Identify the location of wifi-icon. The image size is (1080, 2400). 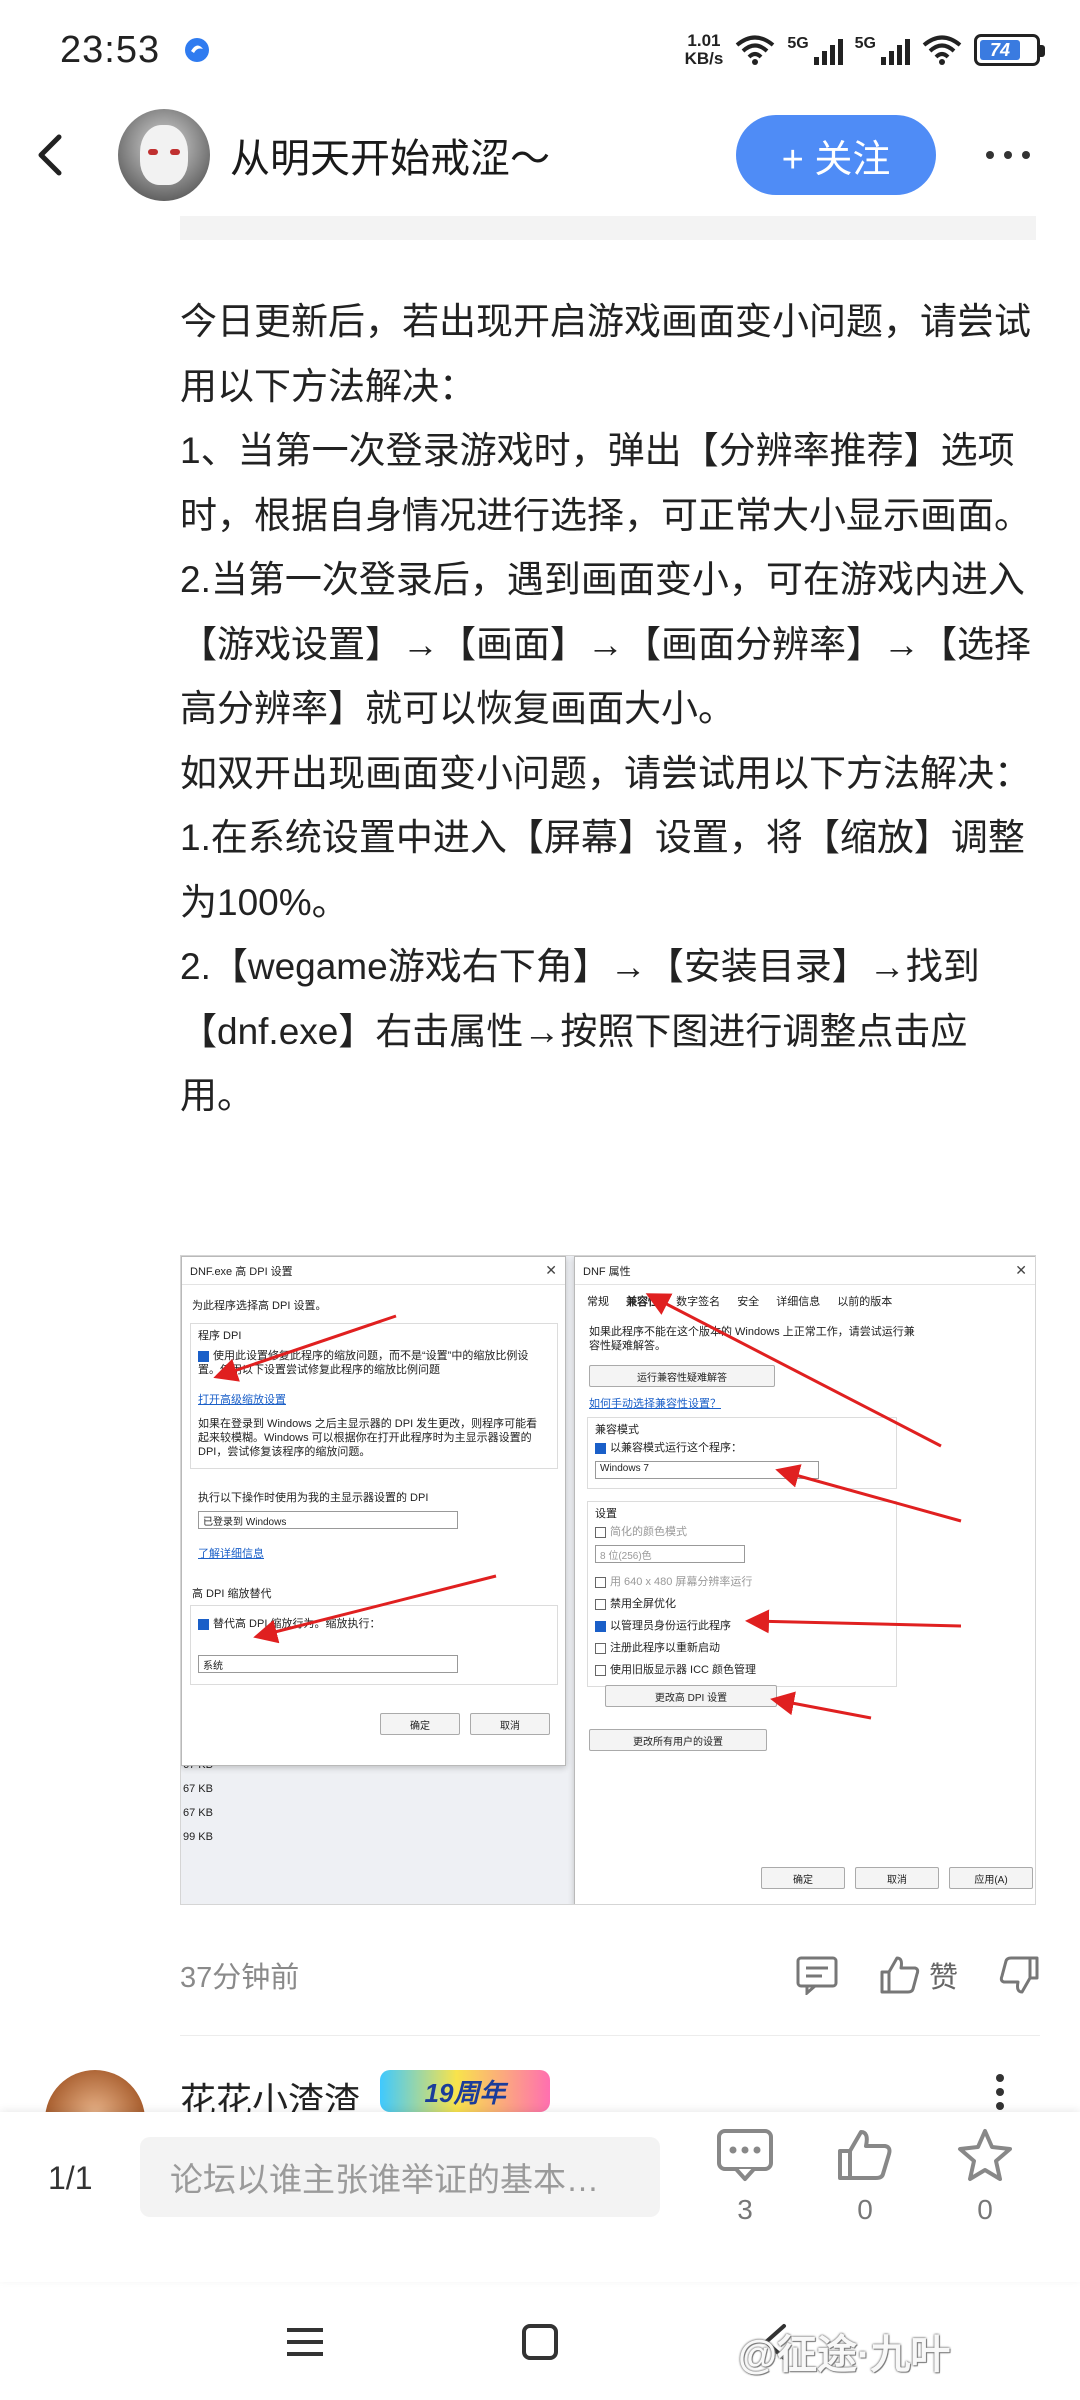
(755, 50).